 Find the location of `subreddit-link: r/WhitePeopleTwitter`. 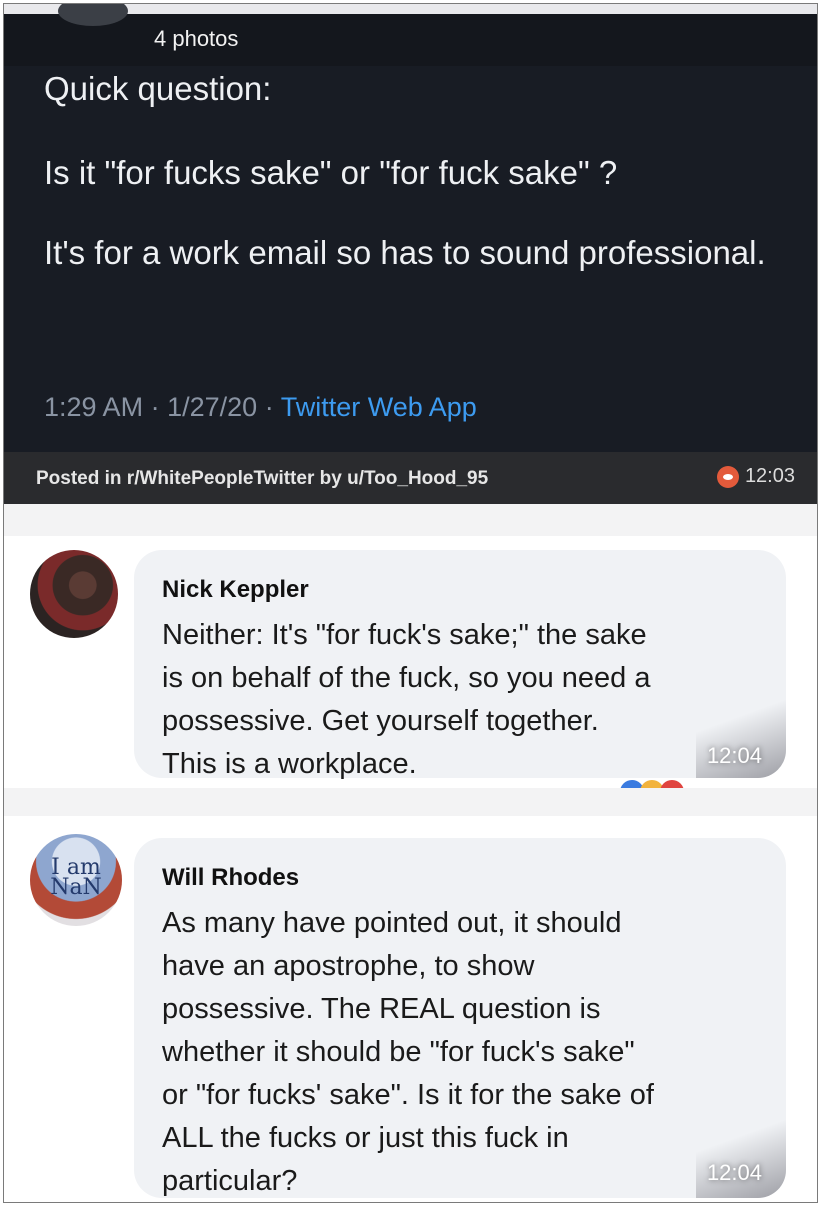

subreddit-link: r/WhitePeopleTwitter is located at coordinates (221, 478).